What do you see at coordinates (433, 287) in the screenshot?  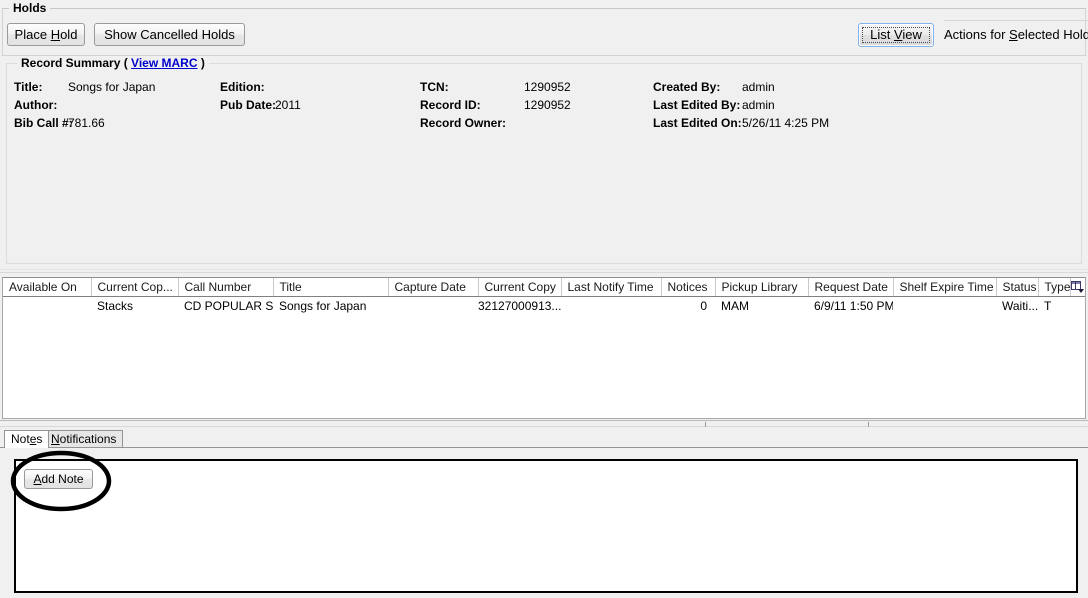 I see `column-header-capture-date: Capture Date` at bounding box center [433, 287].